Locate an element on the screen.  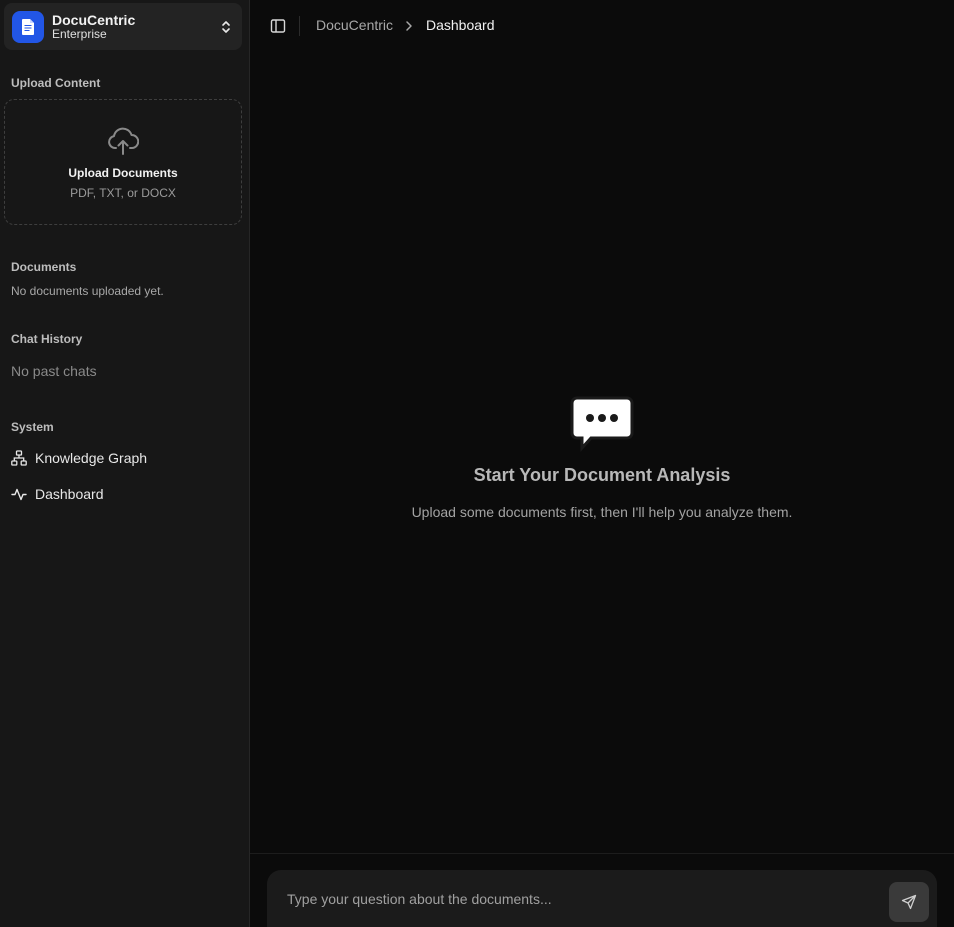
chevron-right-icon is located at coordinates (409, 26).